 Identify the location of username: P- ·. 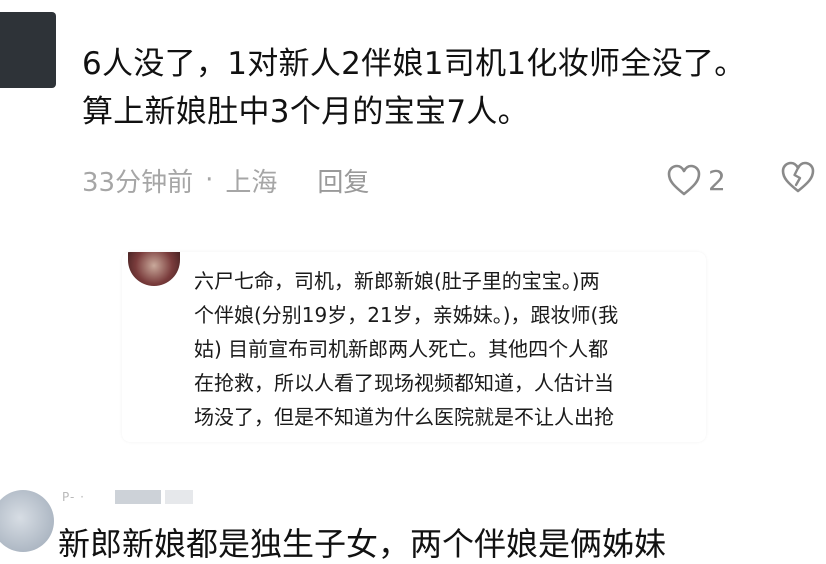
(127, 497).